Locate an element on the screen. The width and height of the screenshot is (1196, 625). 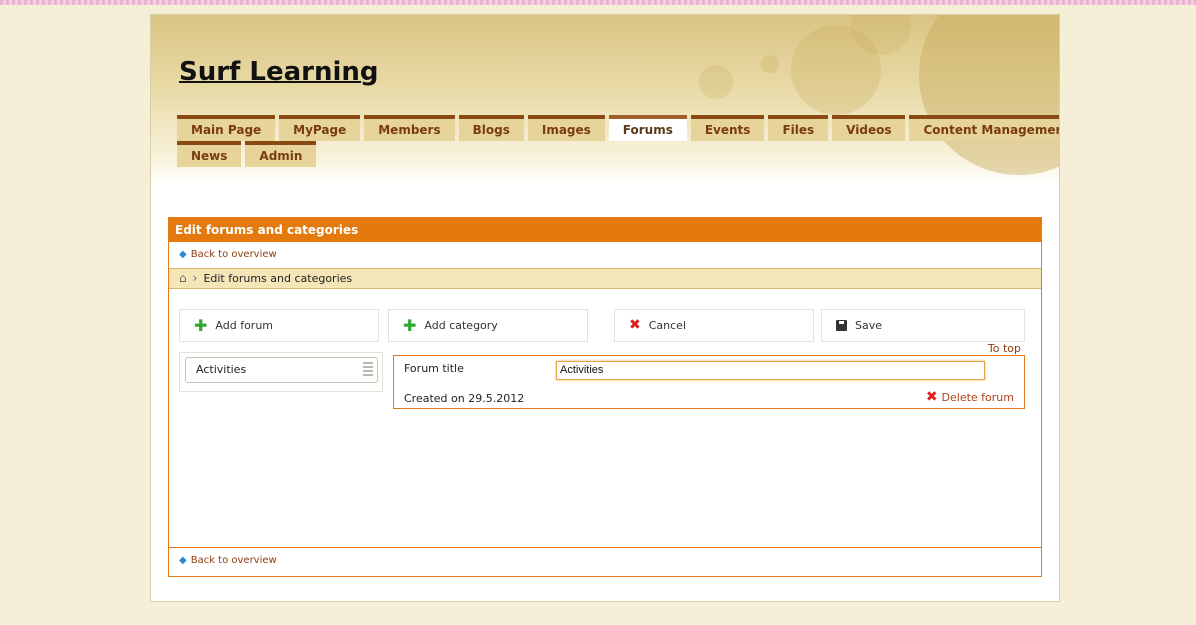
cancel-x-icon: ✖ is located at coordinates (635, 325).